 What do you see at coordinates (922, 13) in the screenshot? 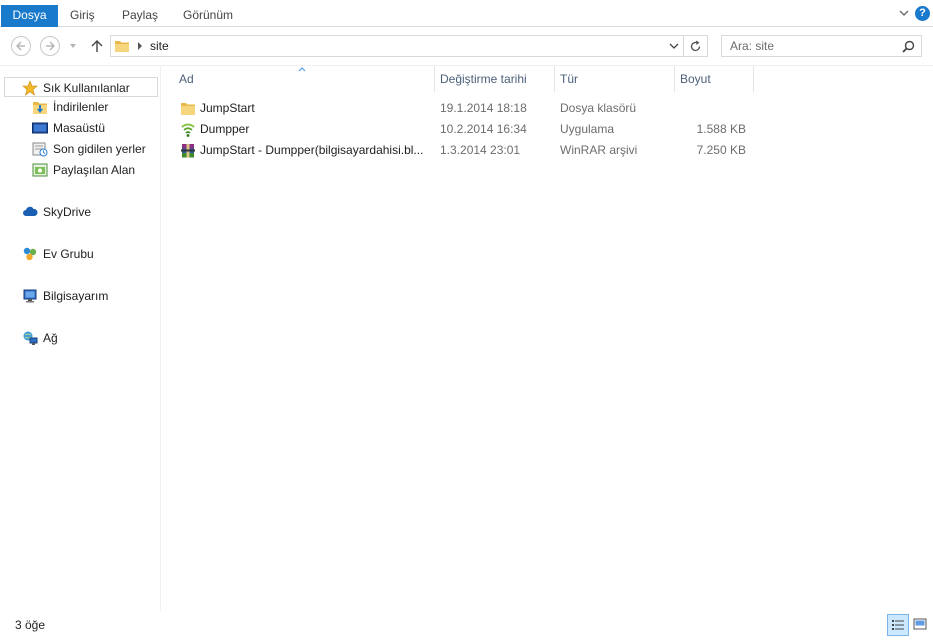
I see `help-button: ?` at bounding box center [922, 13].